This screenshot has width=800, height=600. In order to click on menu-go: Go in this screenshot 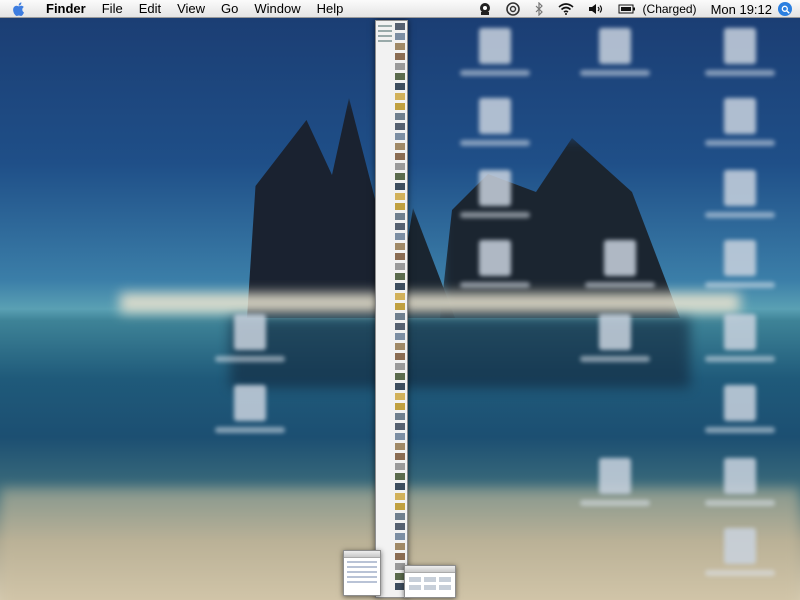, I will do `click(229, 9)`.